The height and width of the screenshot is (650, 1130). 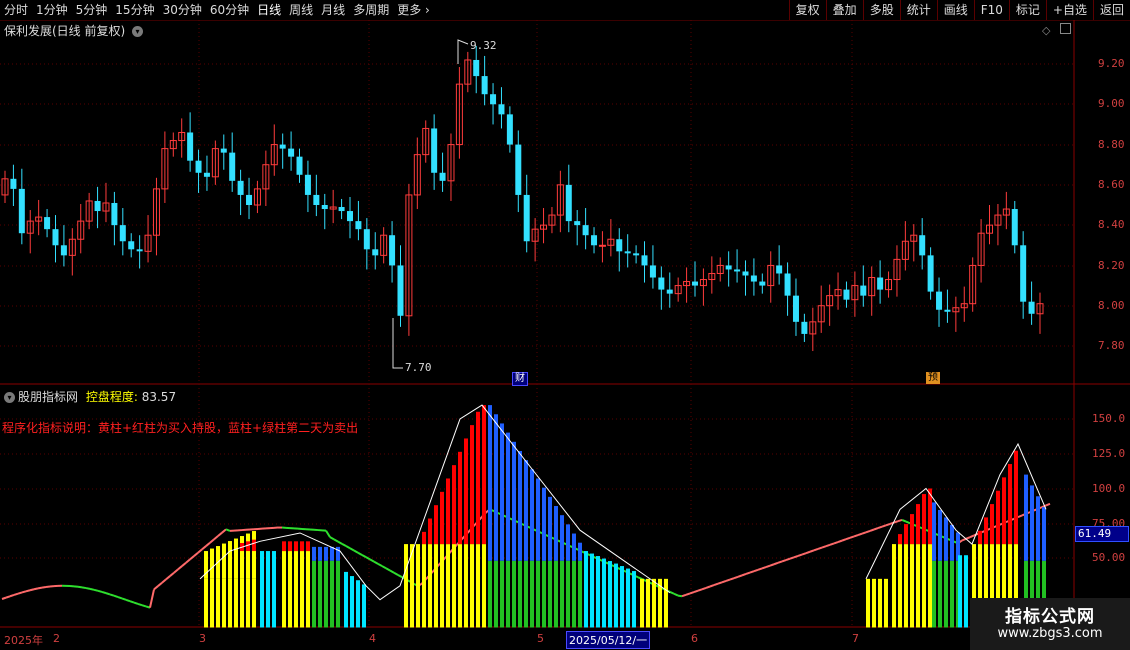 I want to click on chevron-down-icon: ▾, so click(x=9, y=397).